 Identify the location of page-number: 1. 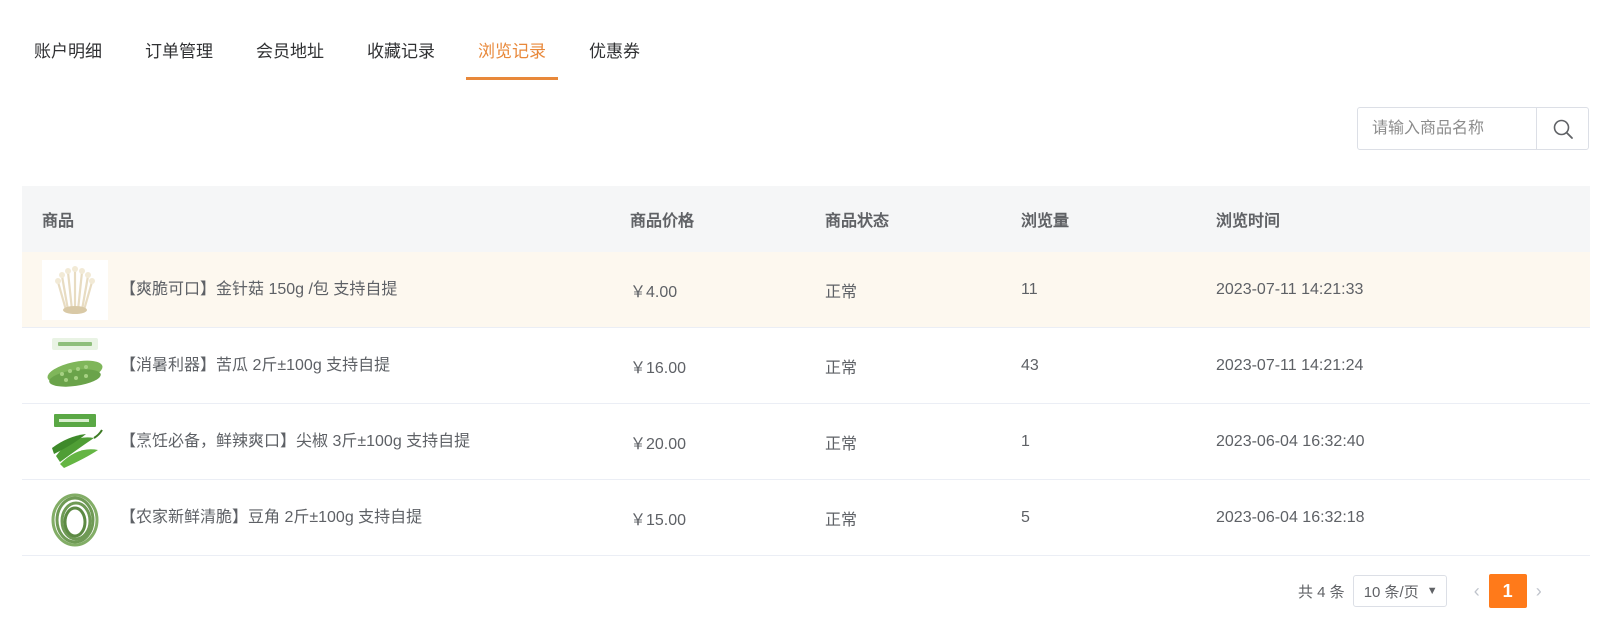
(1507, 591).